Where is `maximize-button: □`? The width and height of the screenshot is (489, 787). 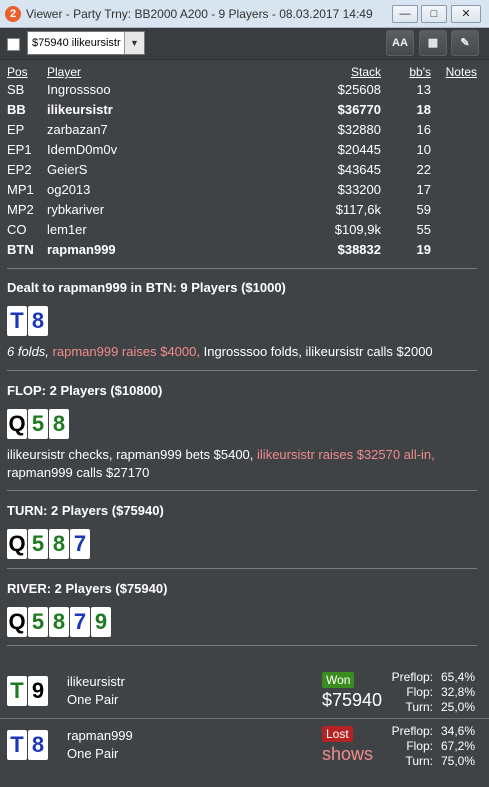 maximize-button: □ is located at coordinates (434, 14).